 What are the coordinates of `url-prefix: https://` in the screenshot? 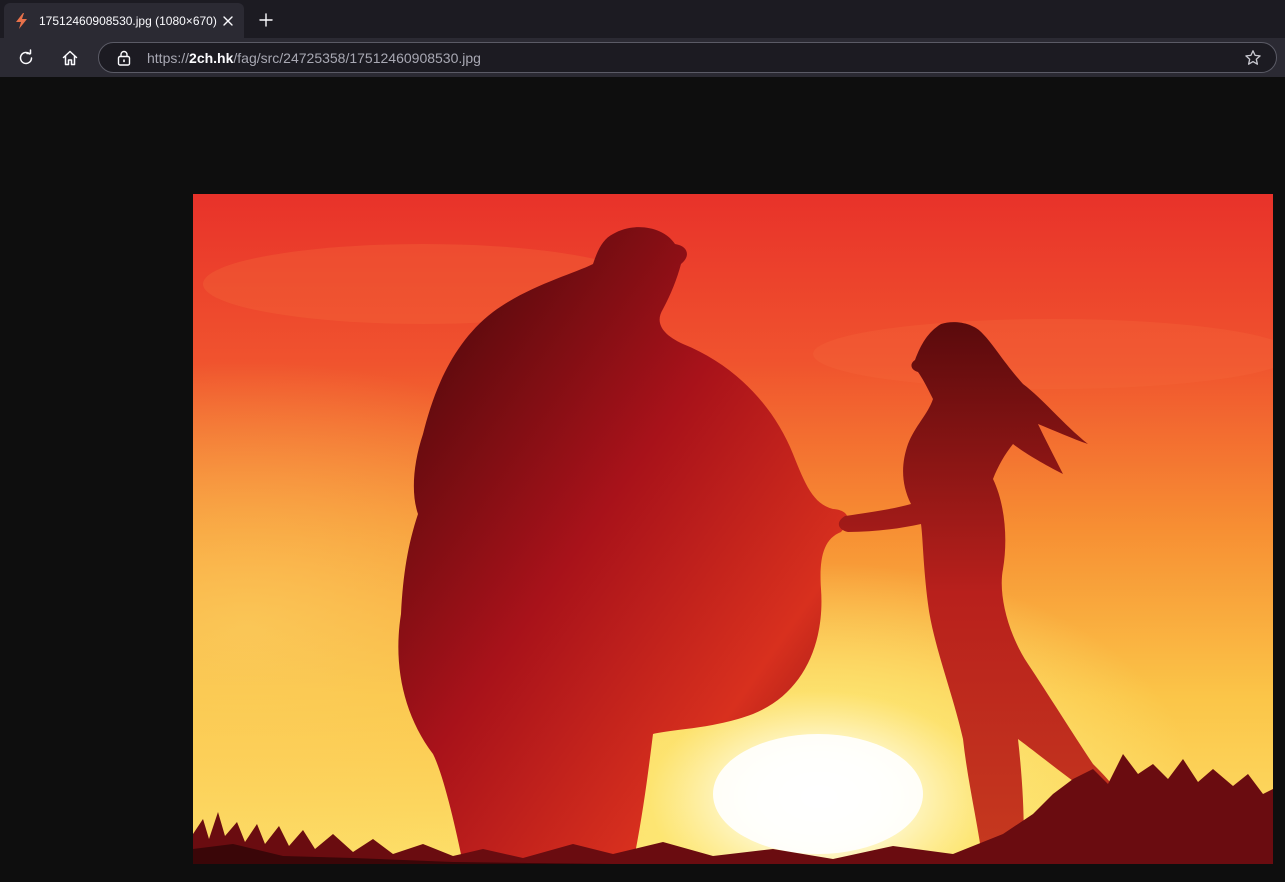 It's located at (168, 58).